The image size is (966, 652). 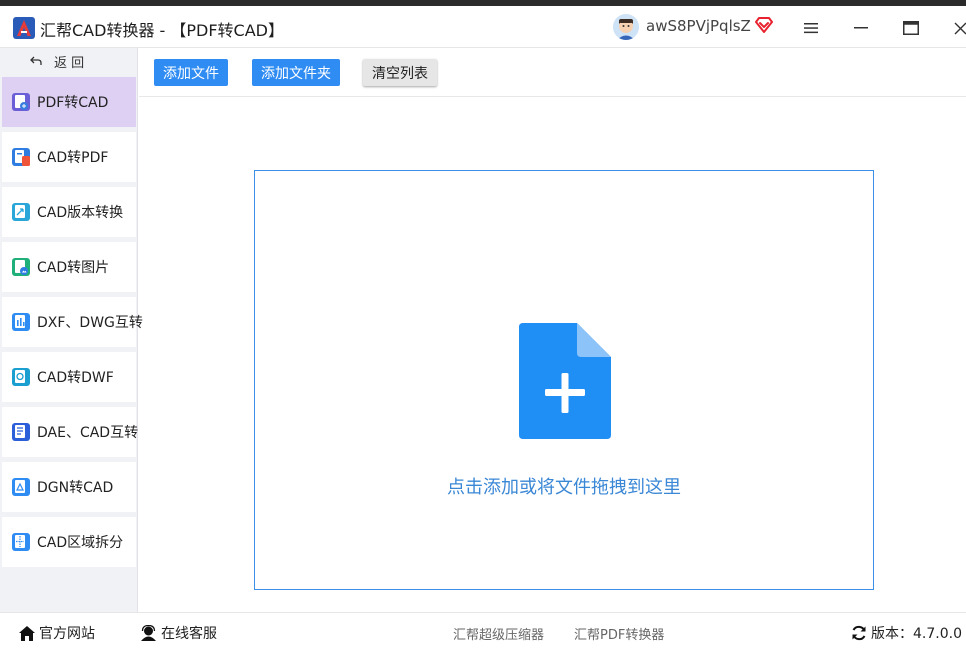 I want to click on back-button: 返 回, so click(x=69, y=61).